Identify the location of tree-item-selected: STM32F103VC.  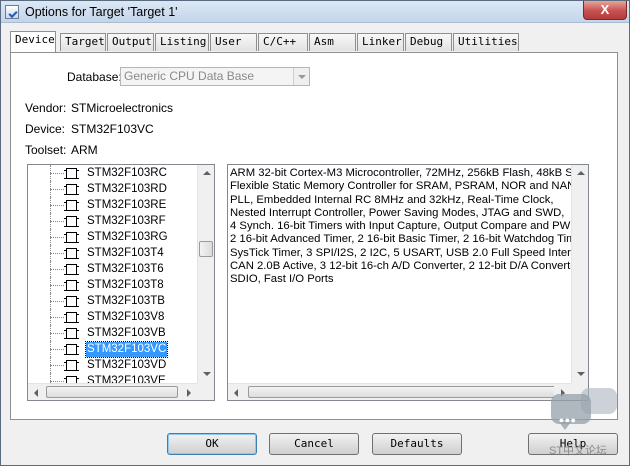
(113, 349).